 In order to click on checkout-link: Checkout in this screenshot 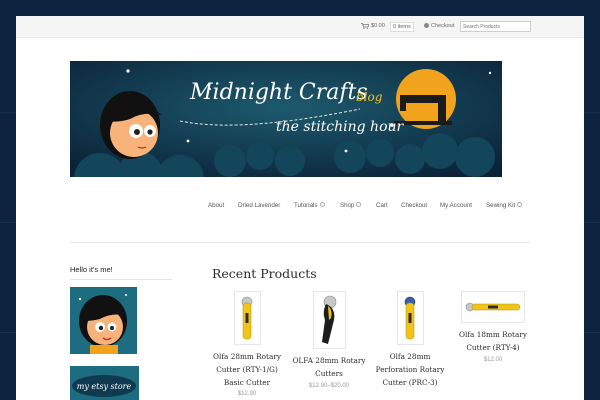, I will do `click(442, 26)`.